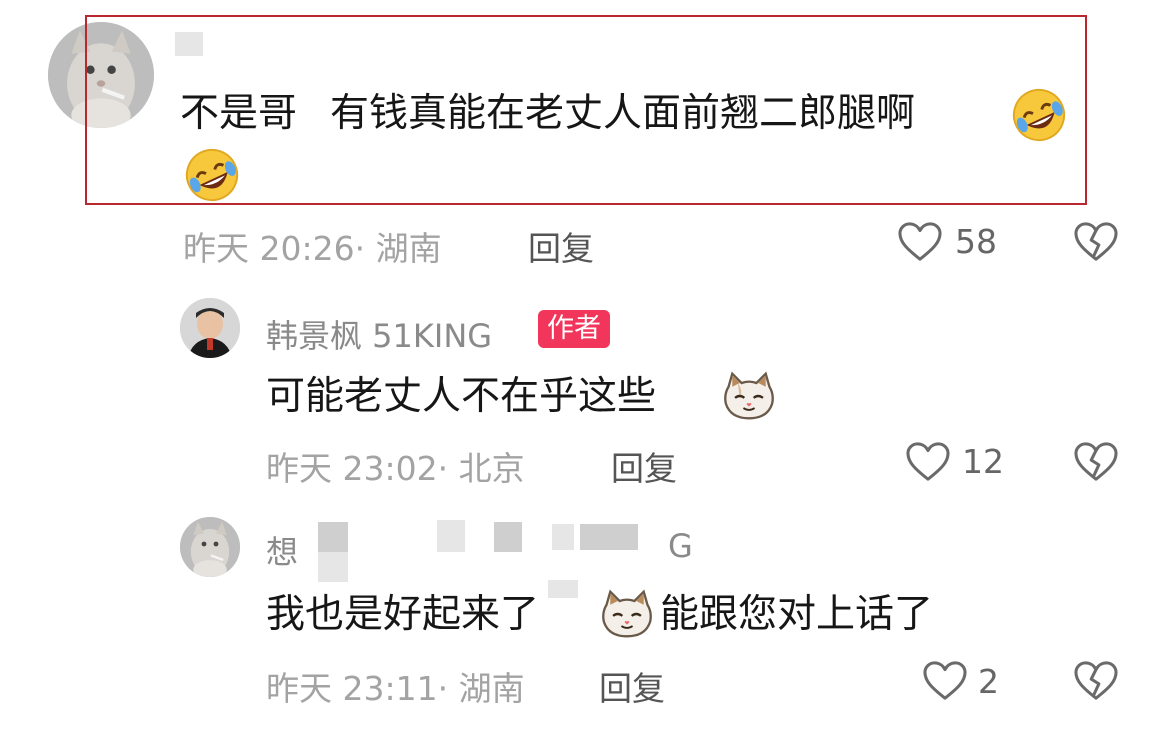  Describe the element at coordinates (623, 113) in the screenshot. I see `comment-text: 有钱真能在老丈人面前翘二郎腿啊` at that location.